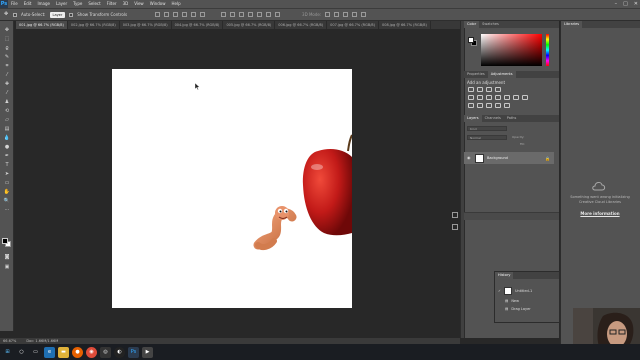  I want to click on align-right-icon, so click(203, 14).